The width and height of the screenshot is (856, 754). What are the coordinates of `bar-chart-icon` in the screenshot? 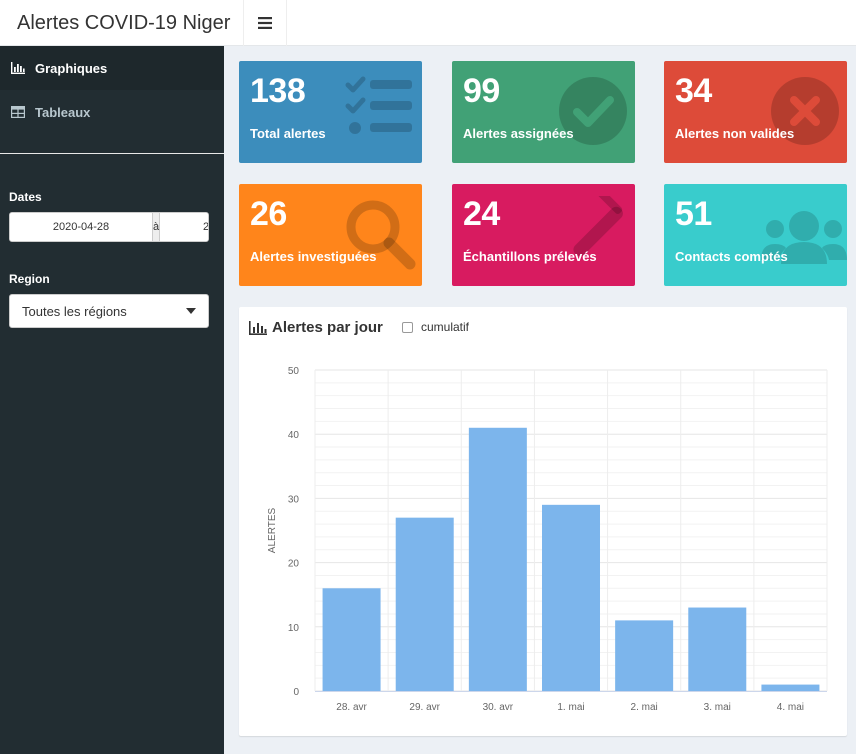 It's located at (18, 68).